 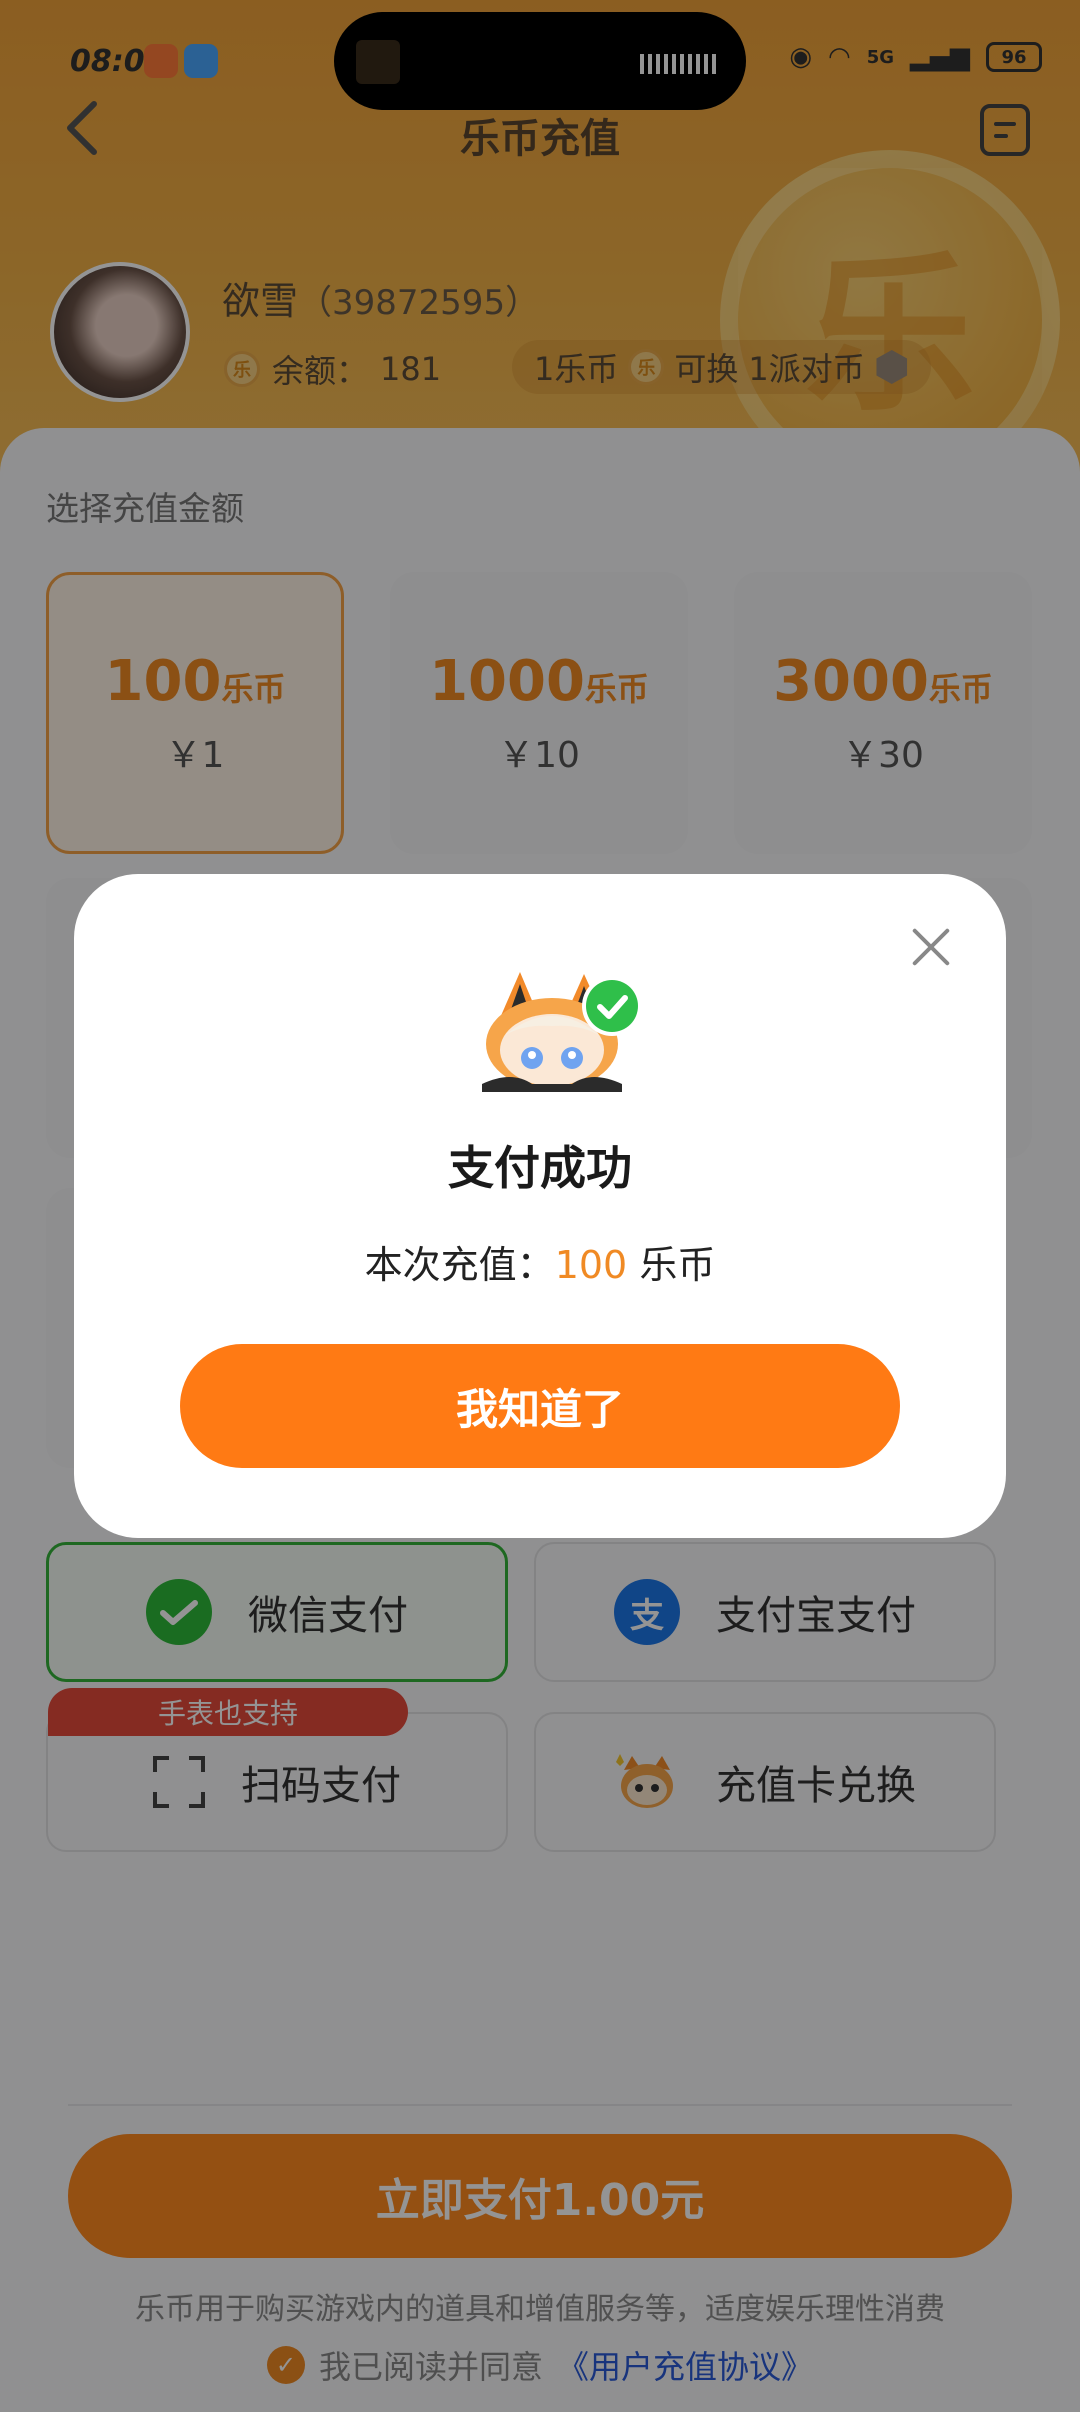 I want to click on dialog-description: 本次充值：100 乐币, so click(x=540, y=1261).